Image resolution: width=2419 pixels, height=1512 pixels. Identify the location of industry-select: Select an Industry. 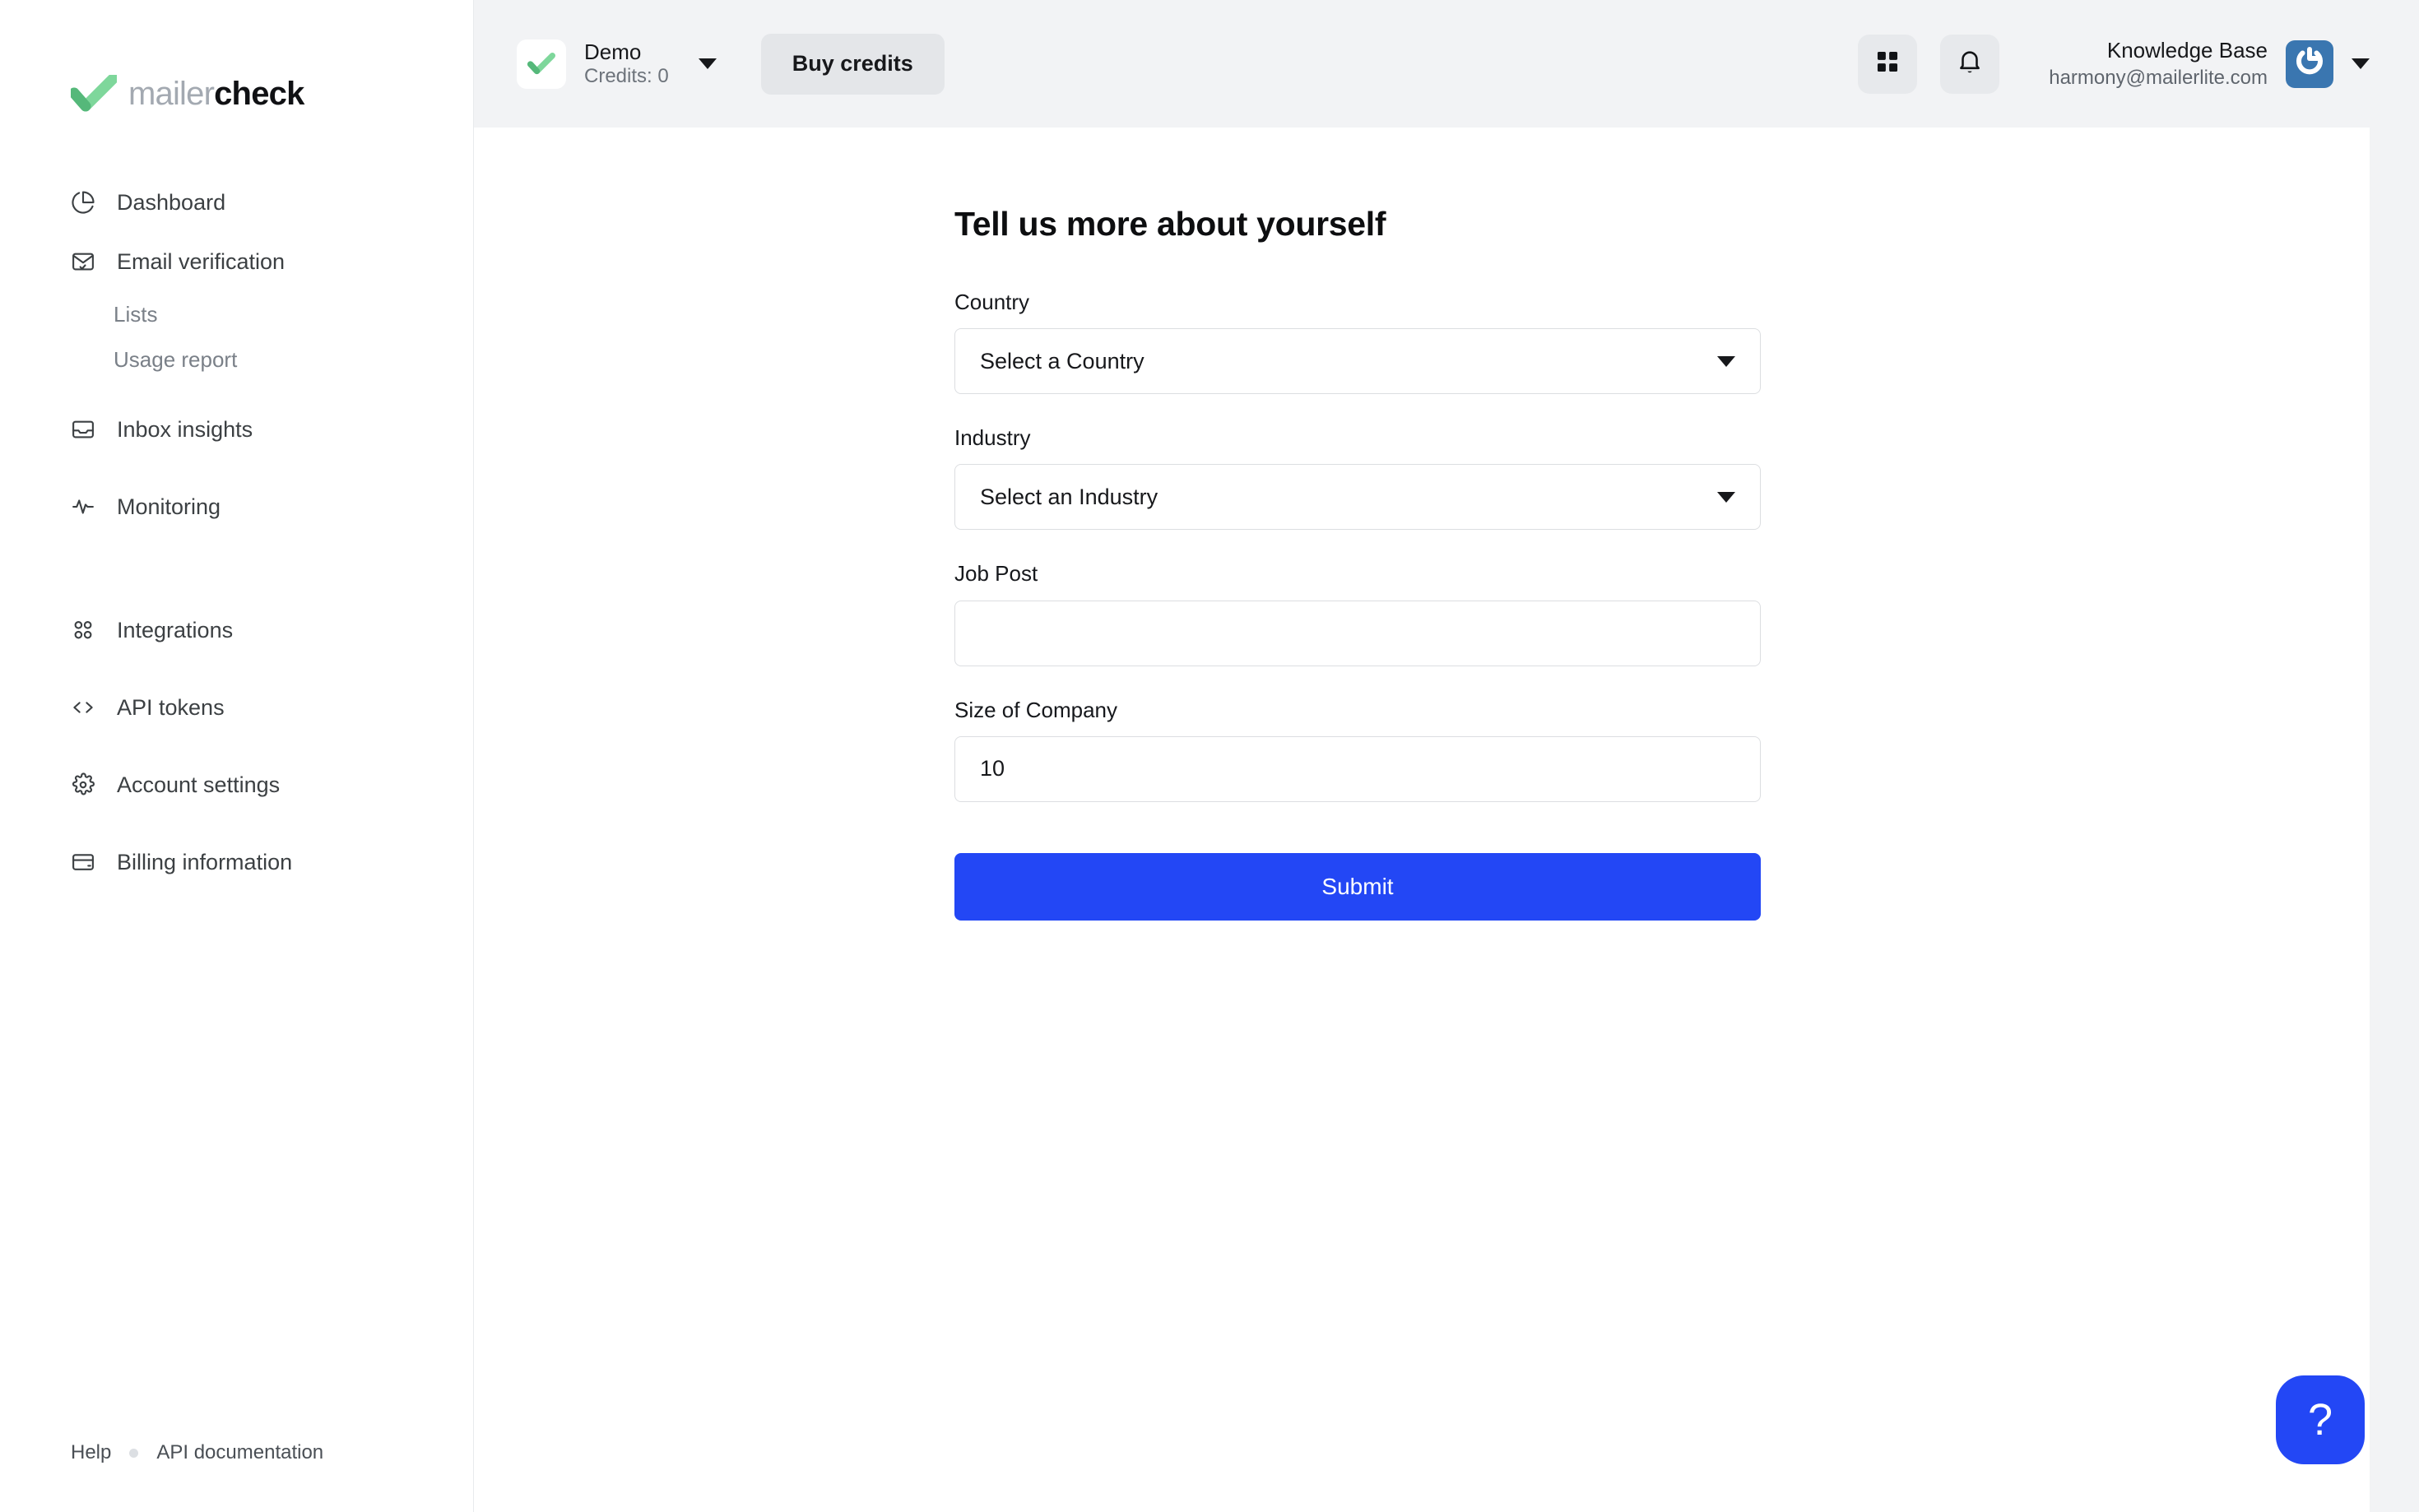
(1357, 497).